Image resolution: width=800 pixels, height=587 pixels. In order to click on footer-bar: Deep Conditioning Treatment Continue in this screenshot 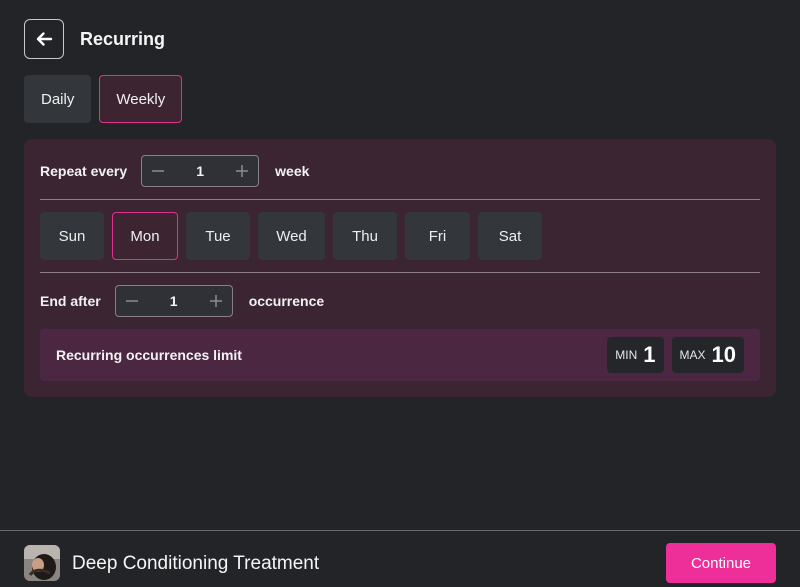, I will do `click(400, 558)`.